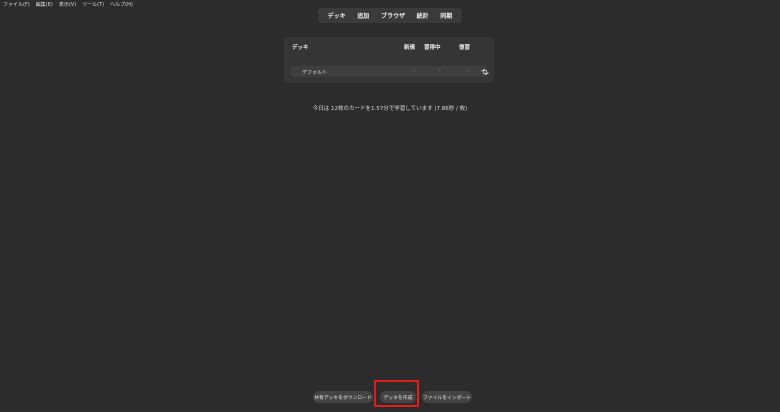 The width and height of the screenshot is (780, 412). I want to click on toolbar-sync: 同期, so click(446, 15).